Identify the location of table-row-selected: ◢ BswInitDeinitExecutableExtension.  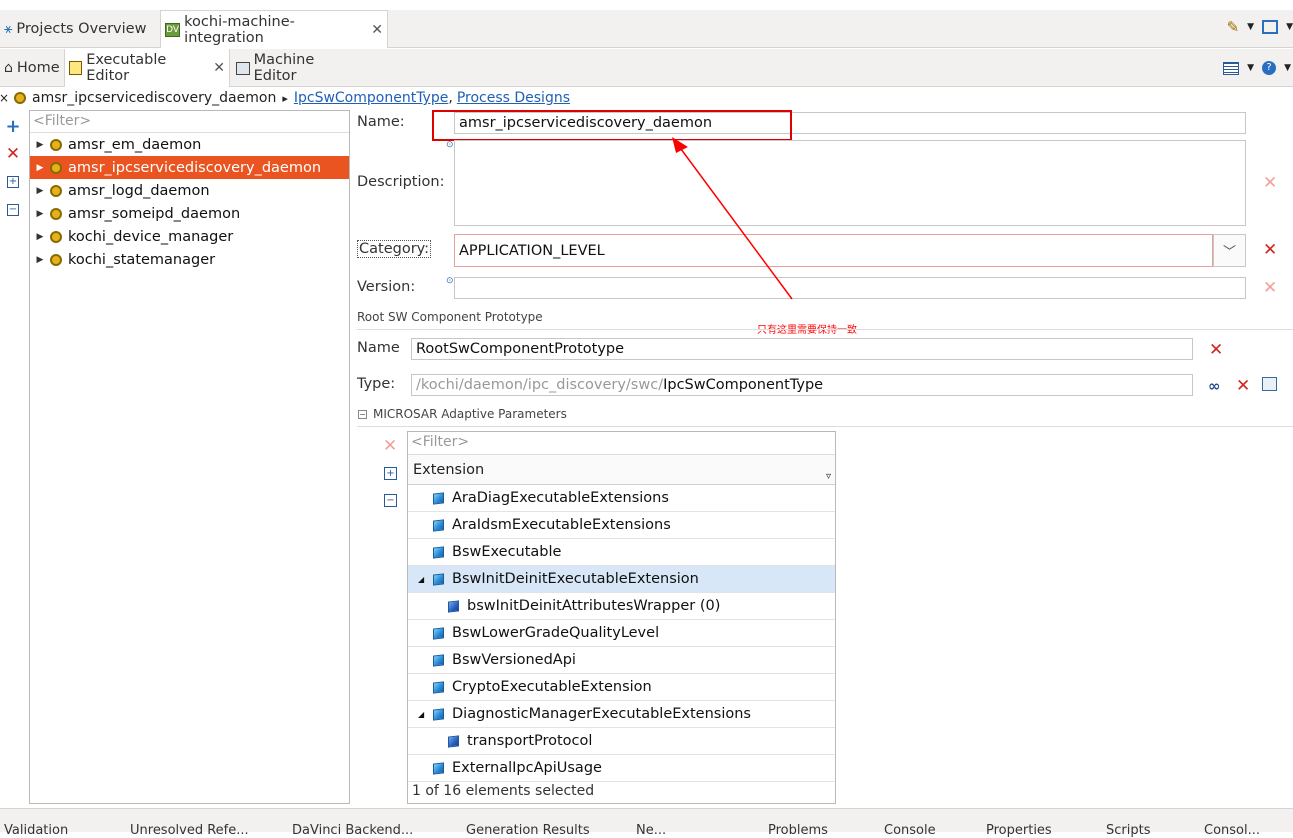
(621, 579).